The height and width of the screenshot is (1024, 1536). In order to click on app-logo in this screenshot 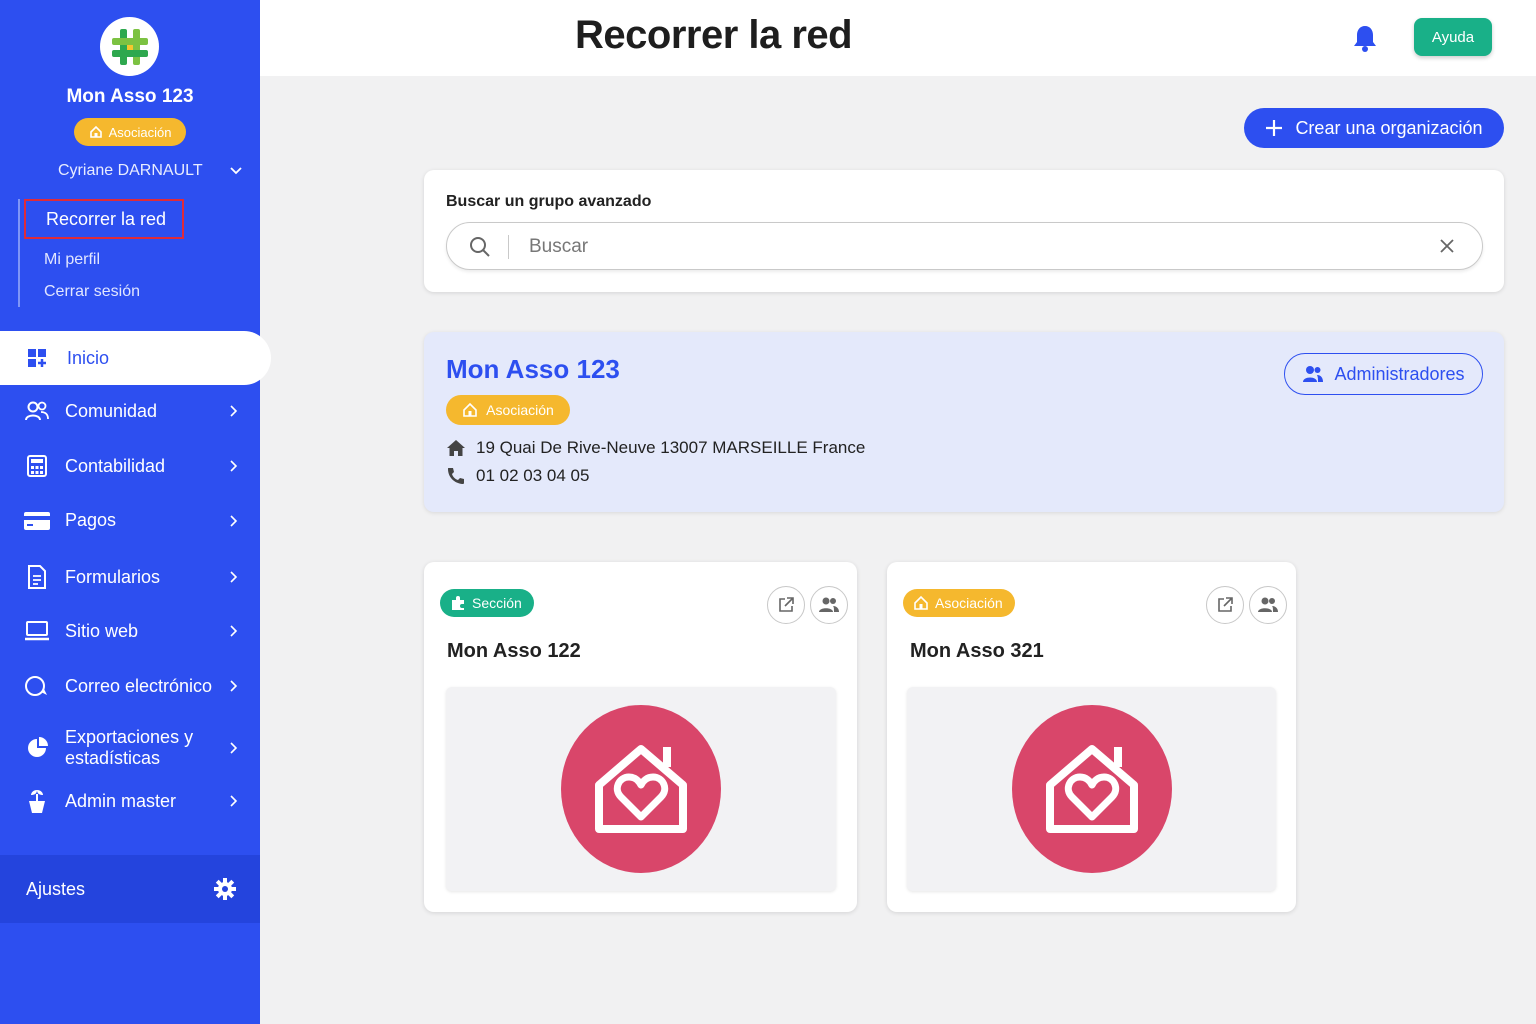, I will do `click(129, 46)`.